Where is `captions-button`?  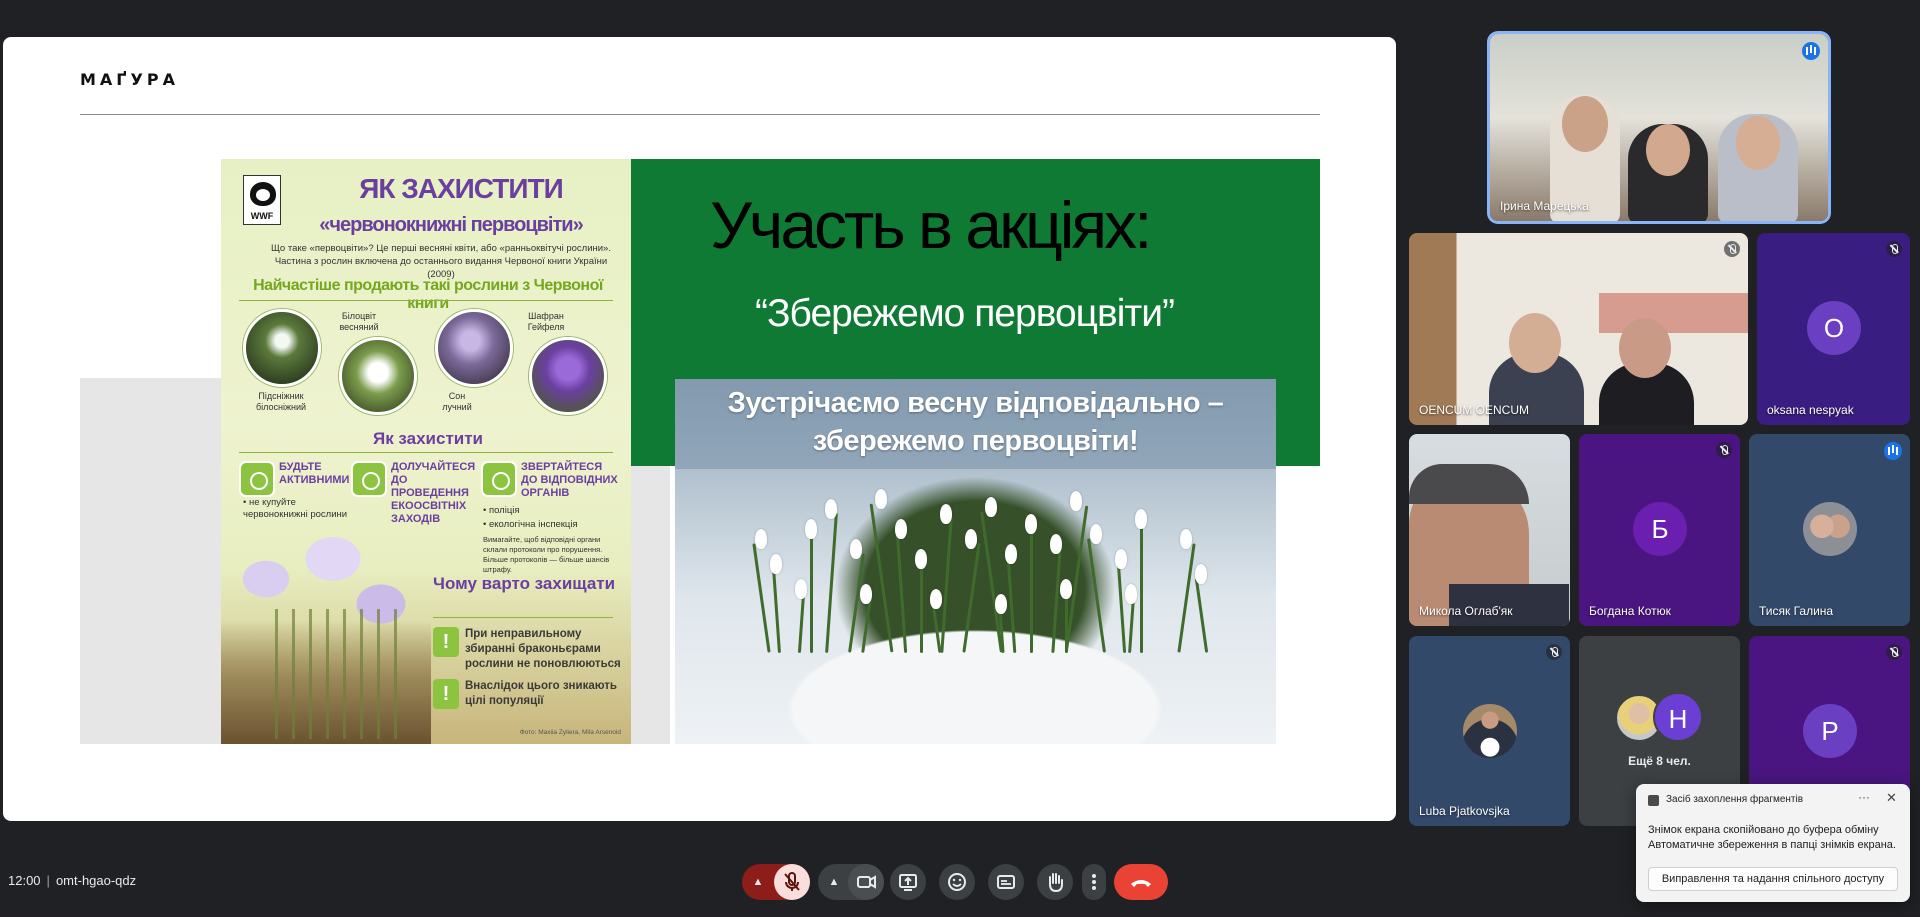 captions-button is located at coordinates (1006, 882).